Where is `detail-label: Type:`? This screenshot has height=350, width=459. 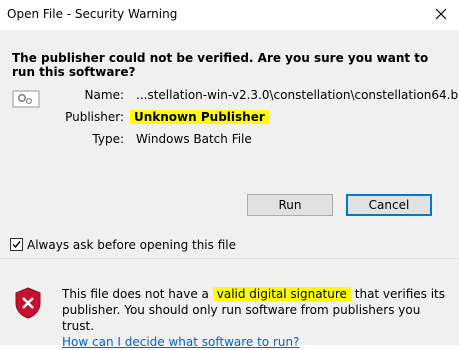 detail-label: Type: is located at coordinates (108, 139).